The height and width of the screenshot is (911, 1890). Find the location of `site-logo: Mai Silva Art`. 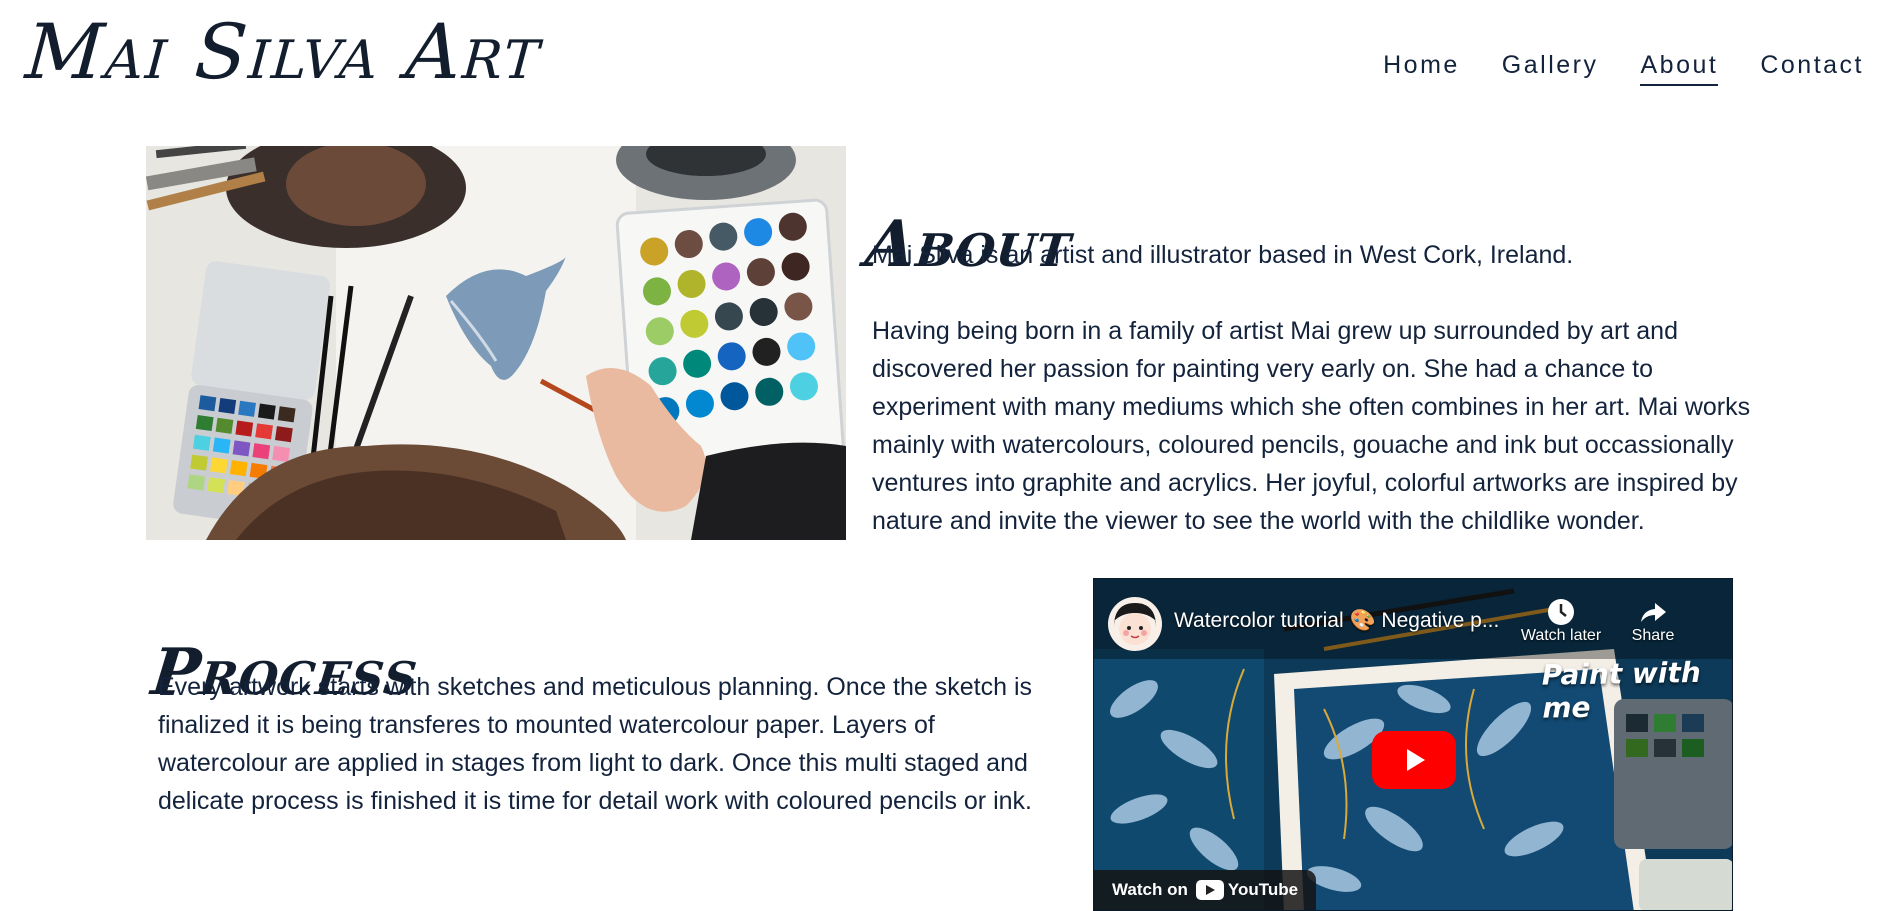

site-logo: Mai Silva Art is located at coordinates (284, 51).